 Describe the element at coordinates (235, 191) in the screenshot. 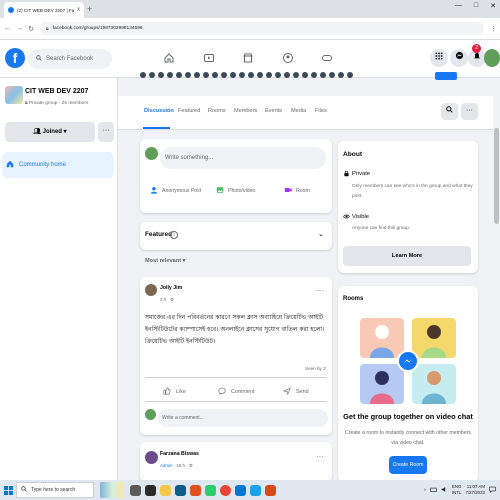

I see `photo-video-button: Photo/video` at that location.